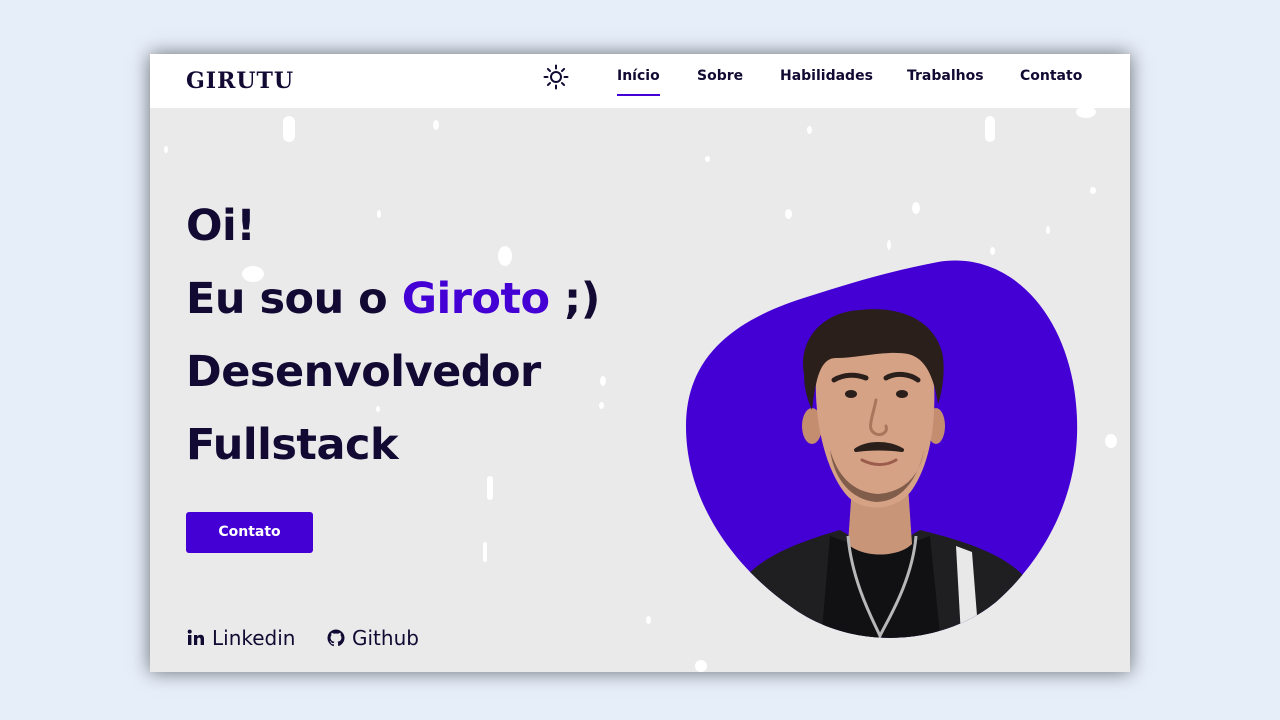 Image resolution: width=1280 pixels, height=720 pixels. I want to click on nav-link-contato: Contato, so click(1051, 76).